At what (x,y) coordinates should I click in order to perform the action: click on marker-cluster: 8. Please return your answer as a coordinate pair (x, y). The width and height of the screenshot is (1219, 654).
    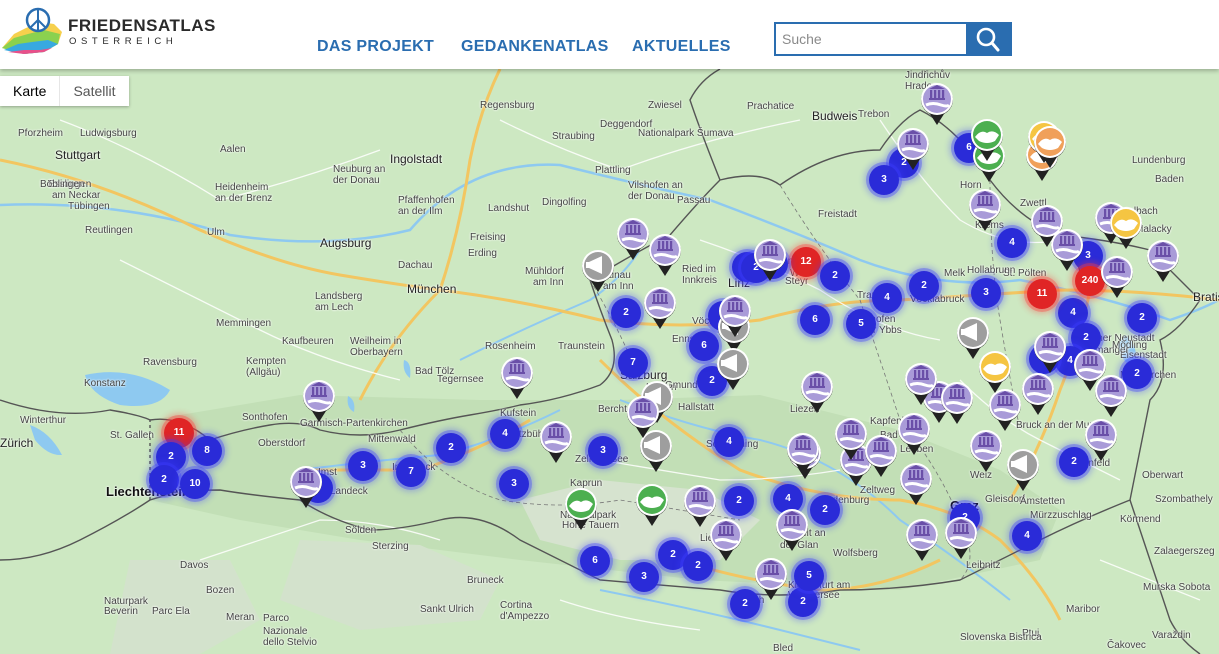
    Looking at the image, I should click on (207, 451).